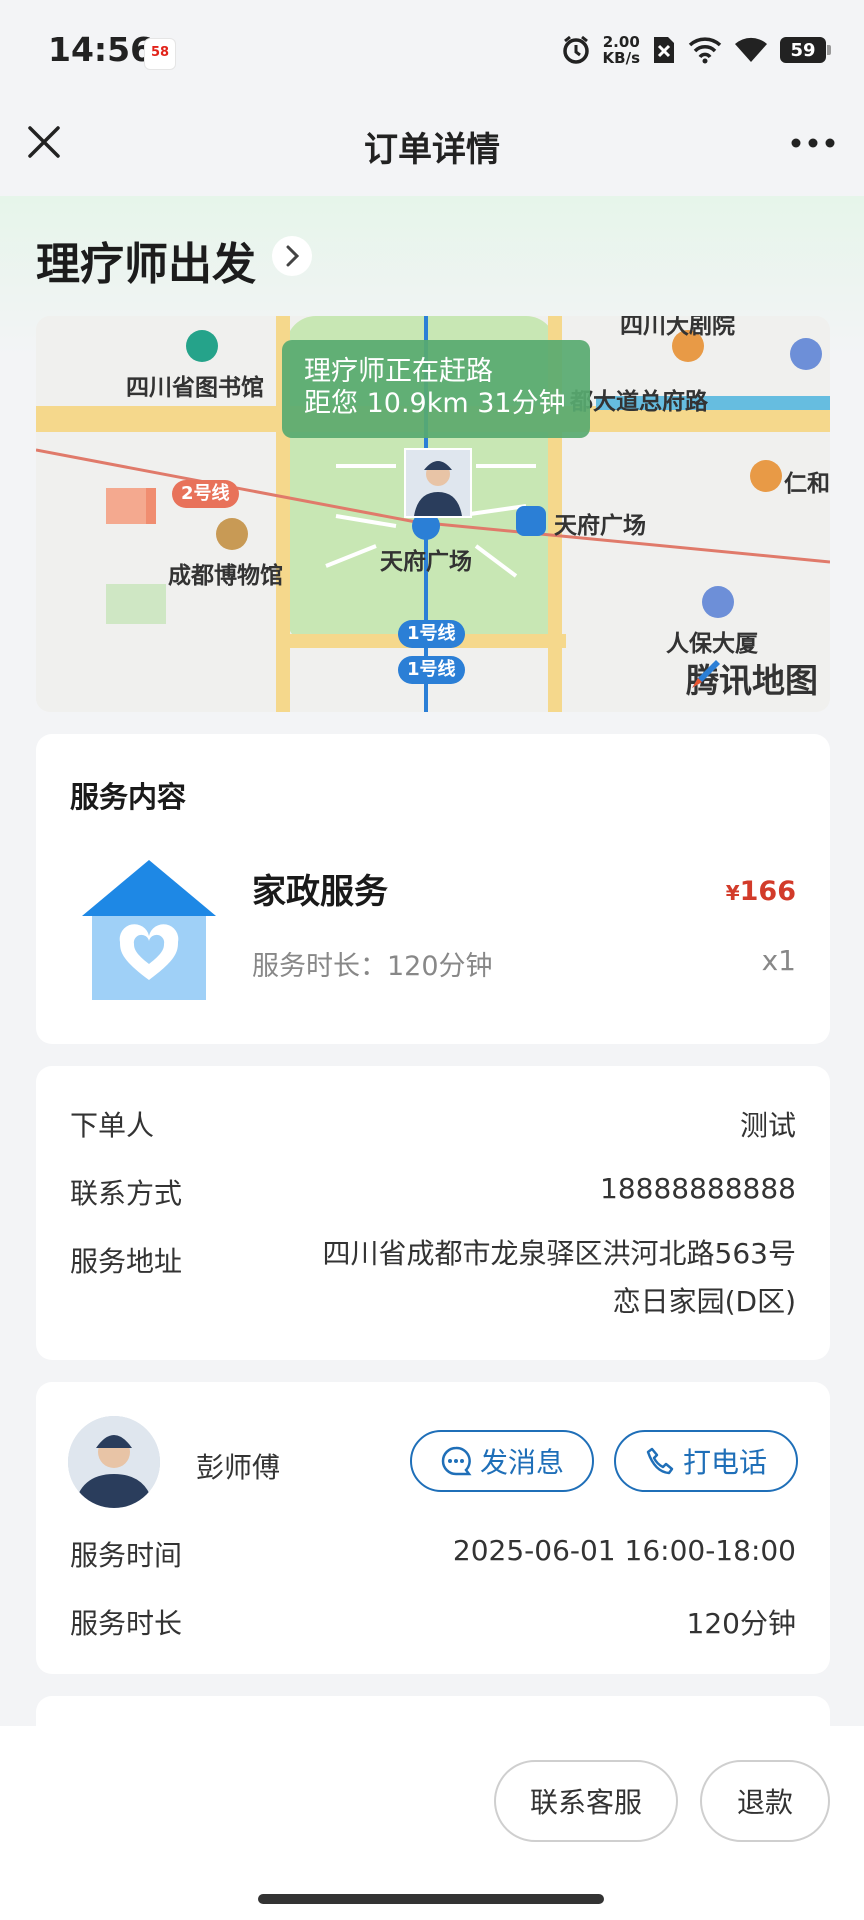 The width and height of the screenshot is (864, 1920). Describe the element at coordinates (432, 1823) in the screenshot. I see `bottom-action-bar: 联系客服 退款` at that location.